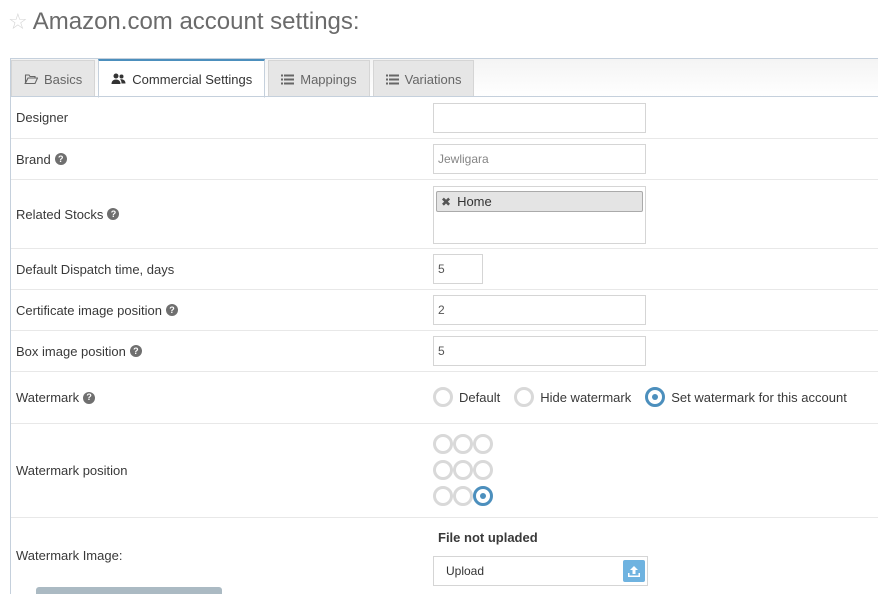  I want to click on tag-home: ✖ Home, so click(539, 201).